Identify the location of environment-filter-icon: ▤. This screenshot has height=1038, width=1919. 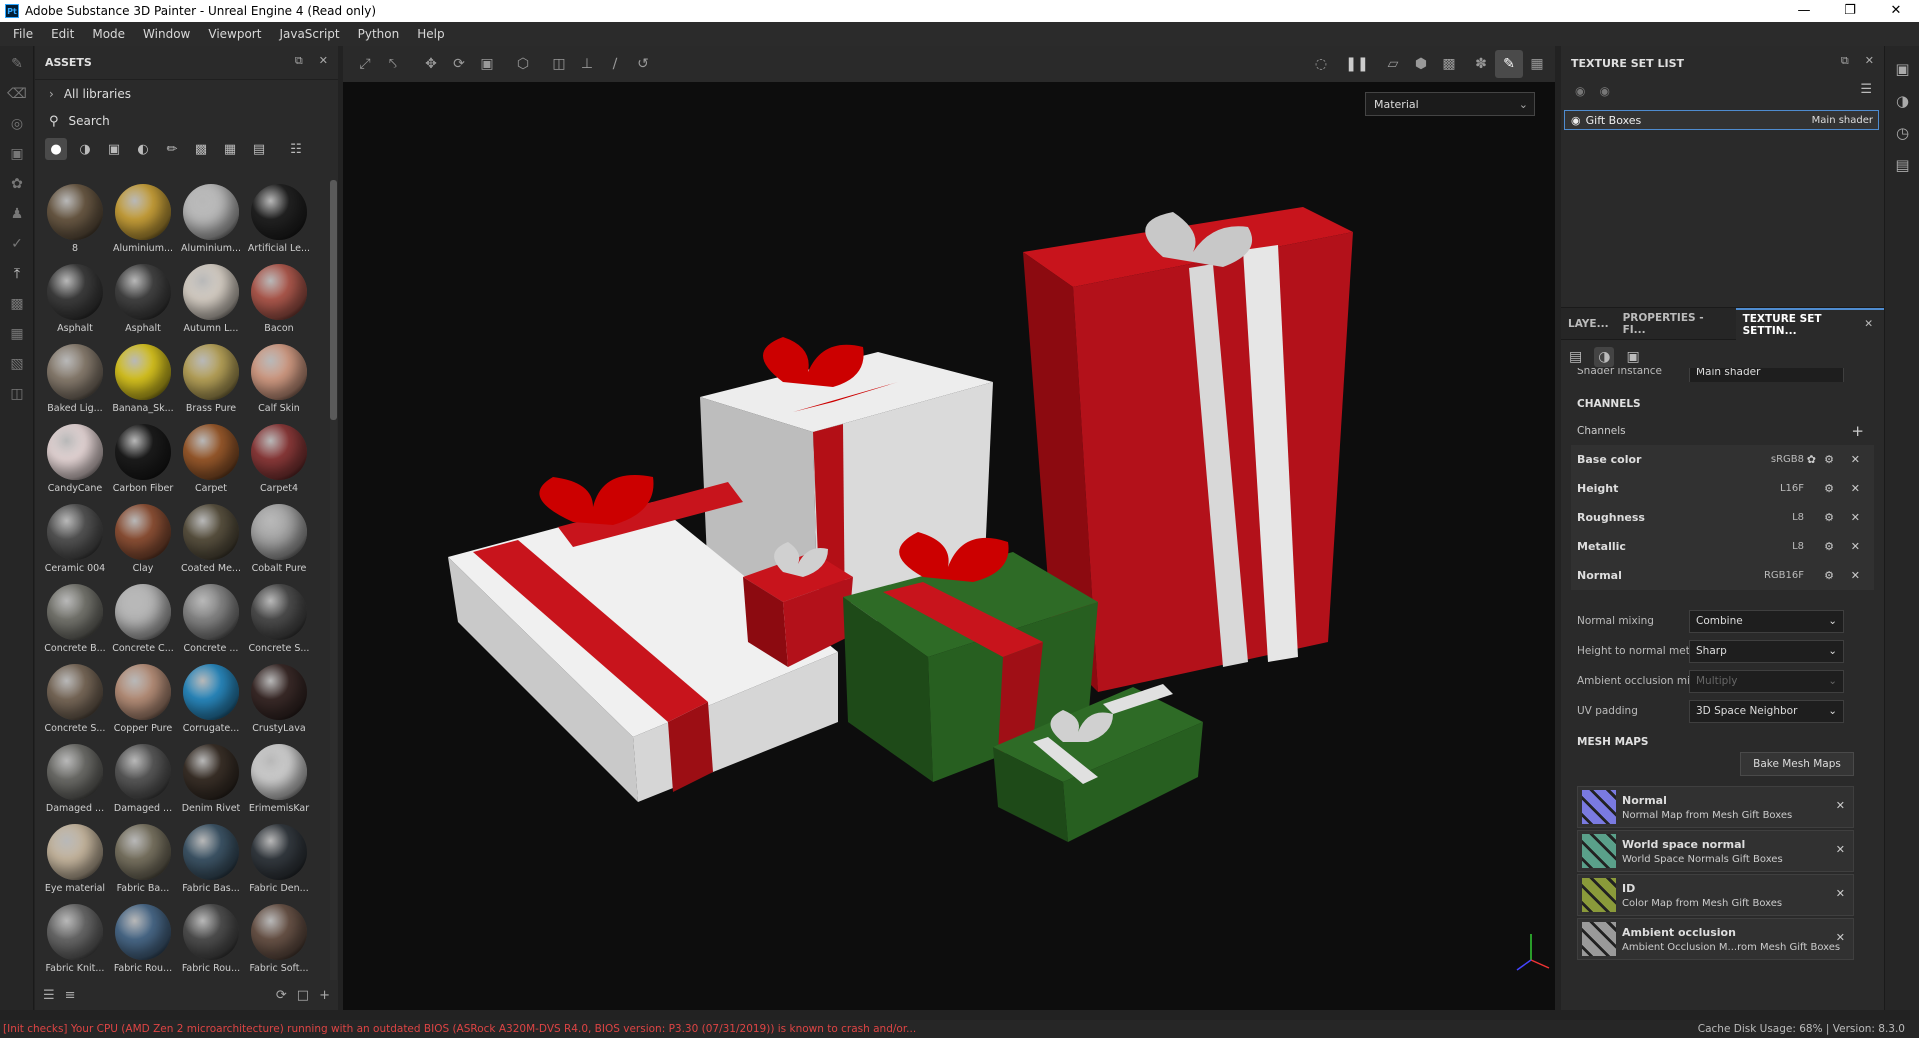
(259, 149).